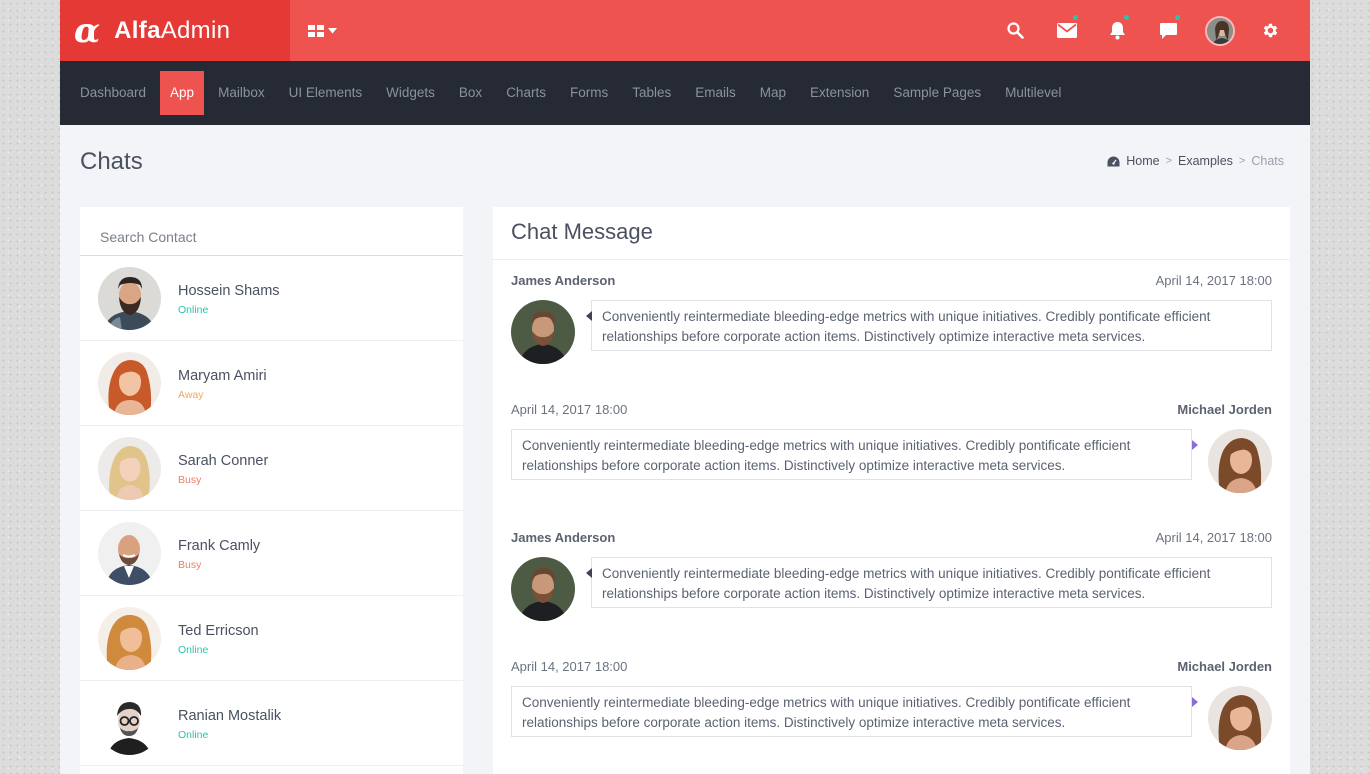 This screenshot has width=1370, height=774. Describe the element at coordinates (271, 553) in the screenshot. I see `contact-item: Frank Camly Busy` at that location.